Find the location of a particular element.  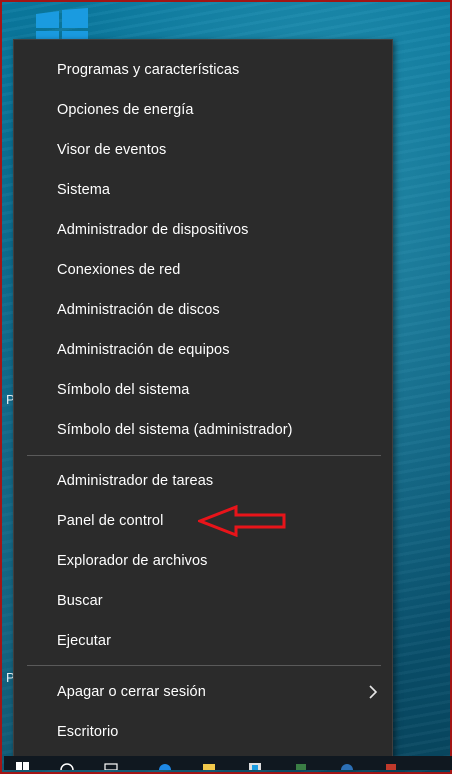

menu-item-file-explorer: Explorador de archivos is located at coordinates (203, 561).